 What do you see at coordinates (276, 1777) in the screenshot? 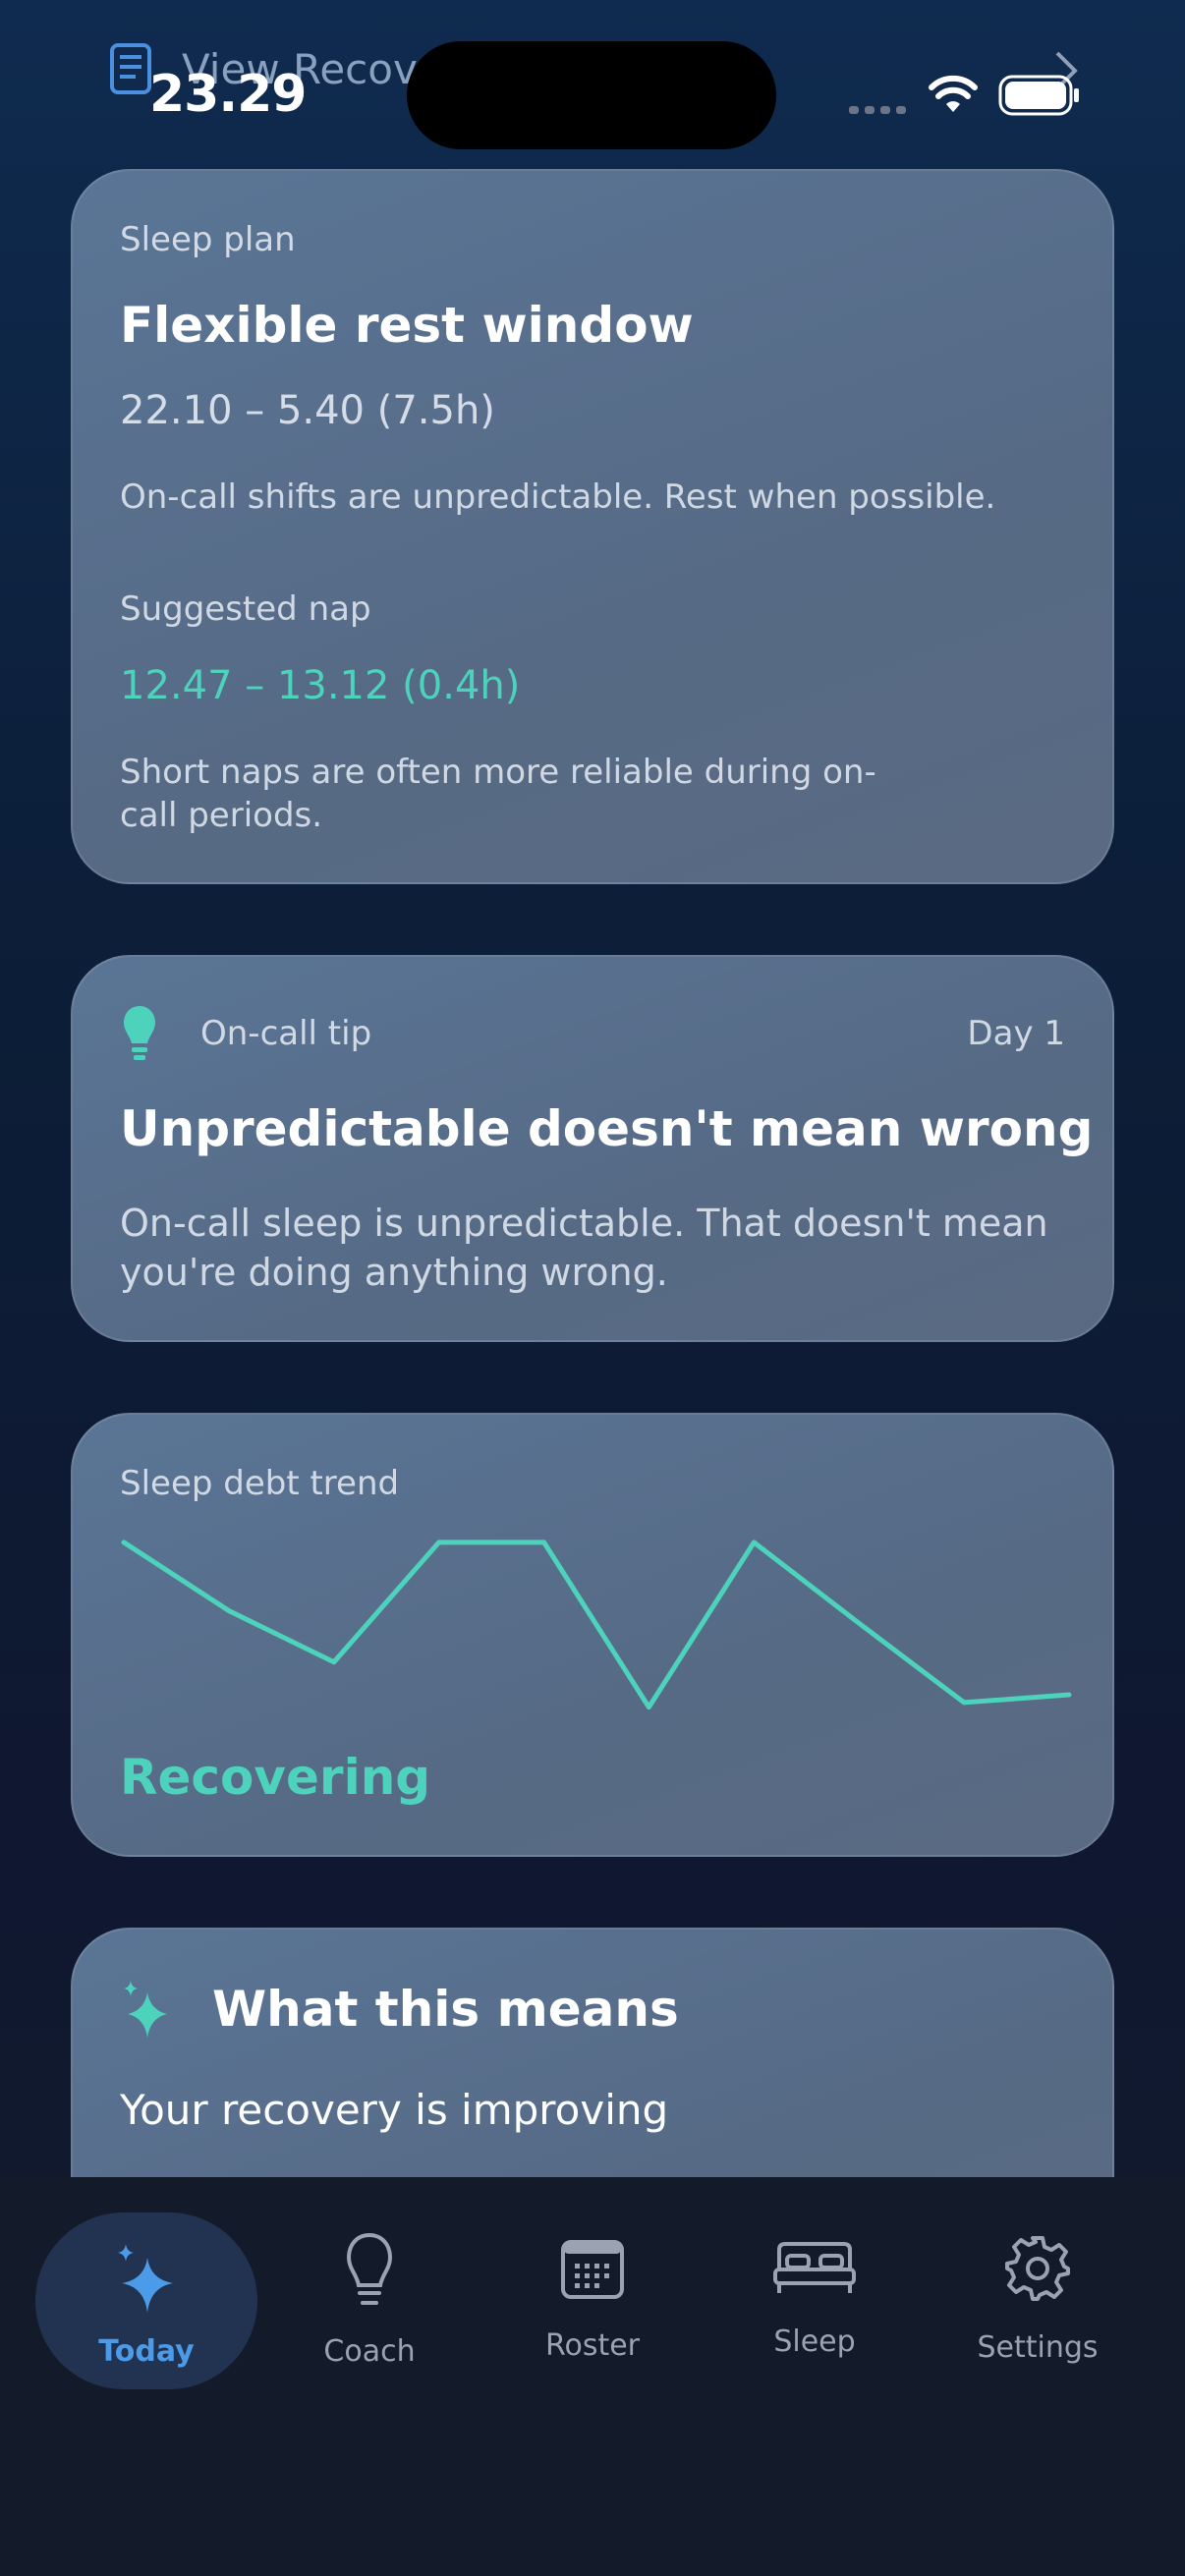
I see `trend-status: Recovering` at bounding box center [276, 1777].